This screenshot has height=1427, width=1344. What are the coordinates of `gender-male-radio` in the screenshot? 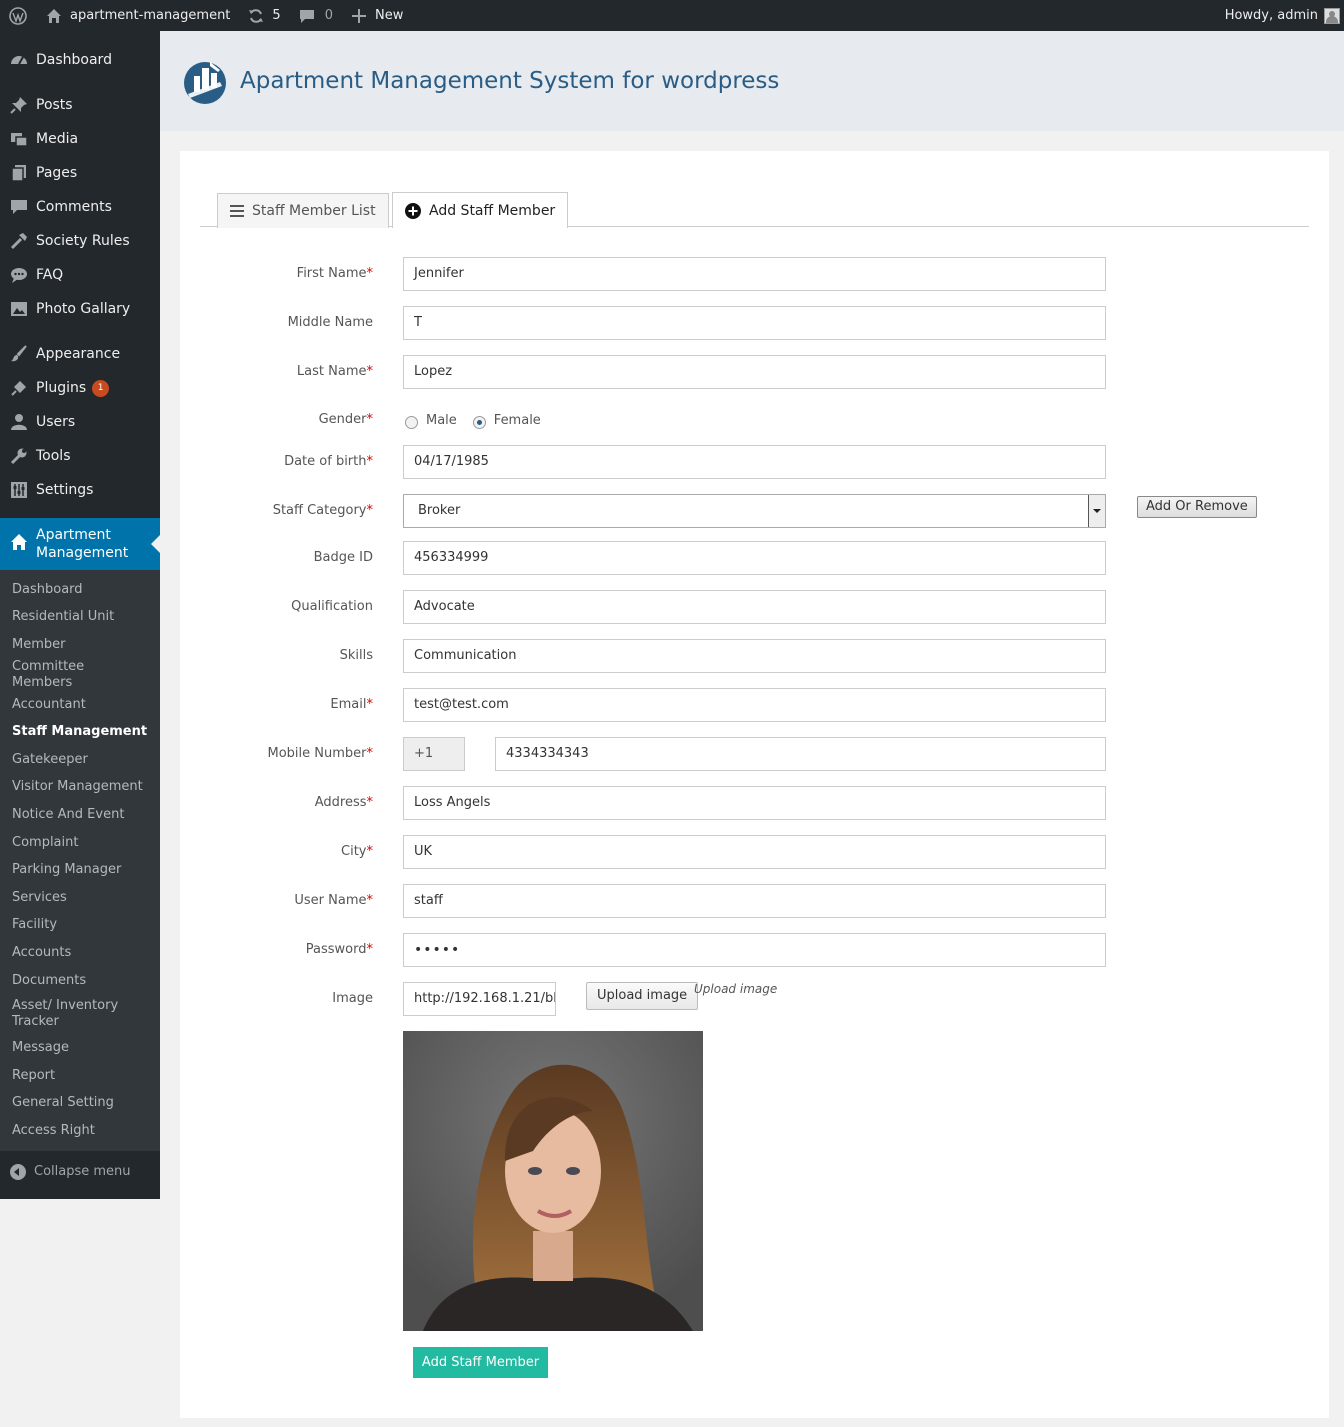 It's located at (411, 422).